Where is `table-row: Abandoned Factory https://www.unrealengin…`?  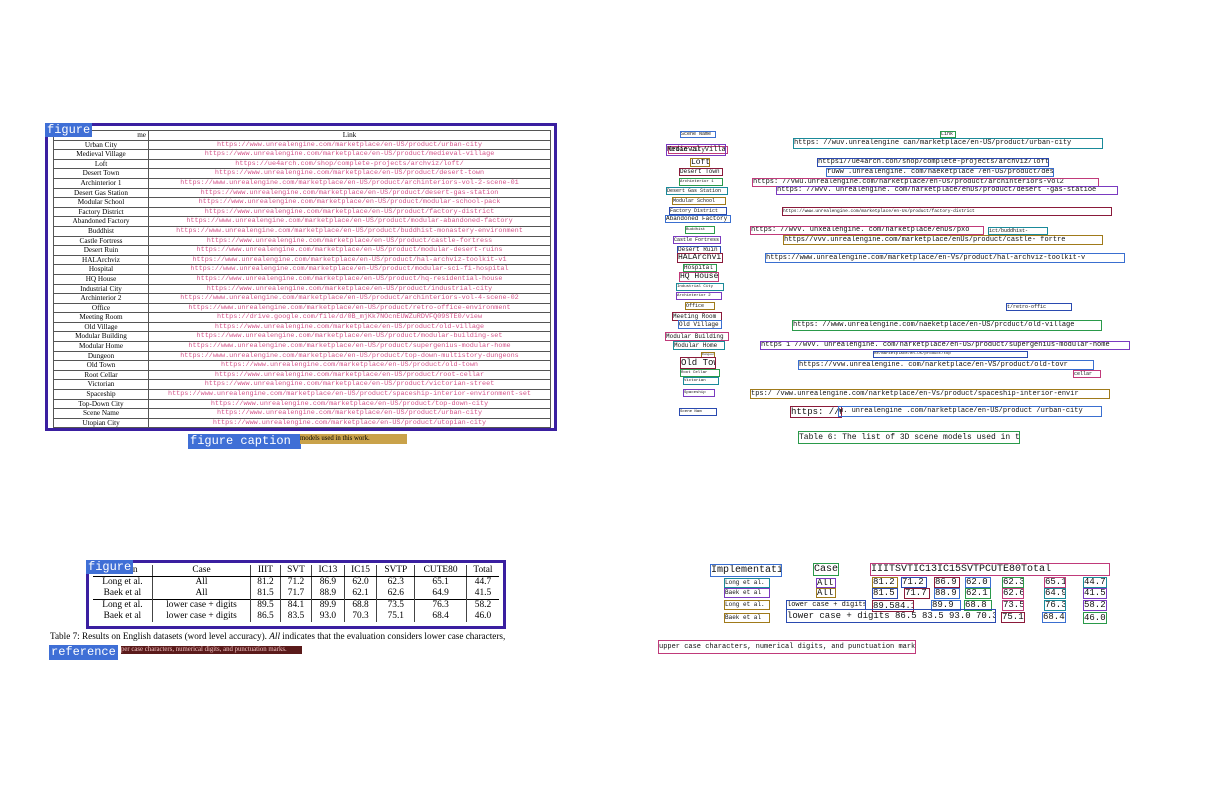
table-row: Abandoned Factory https://www.unrealengin… is located at coordinates (302, 221).